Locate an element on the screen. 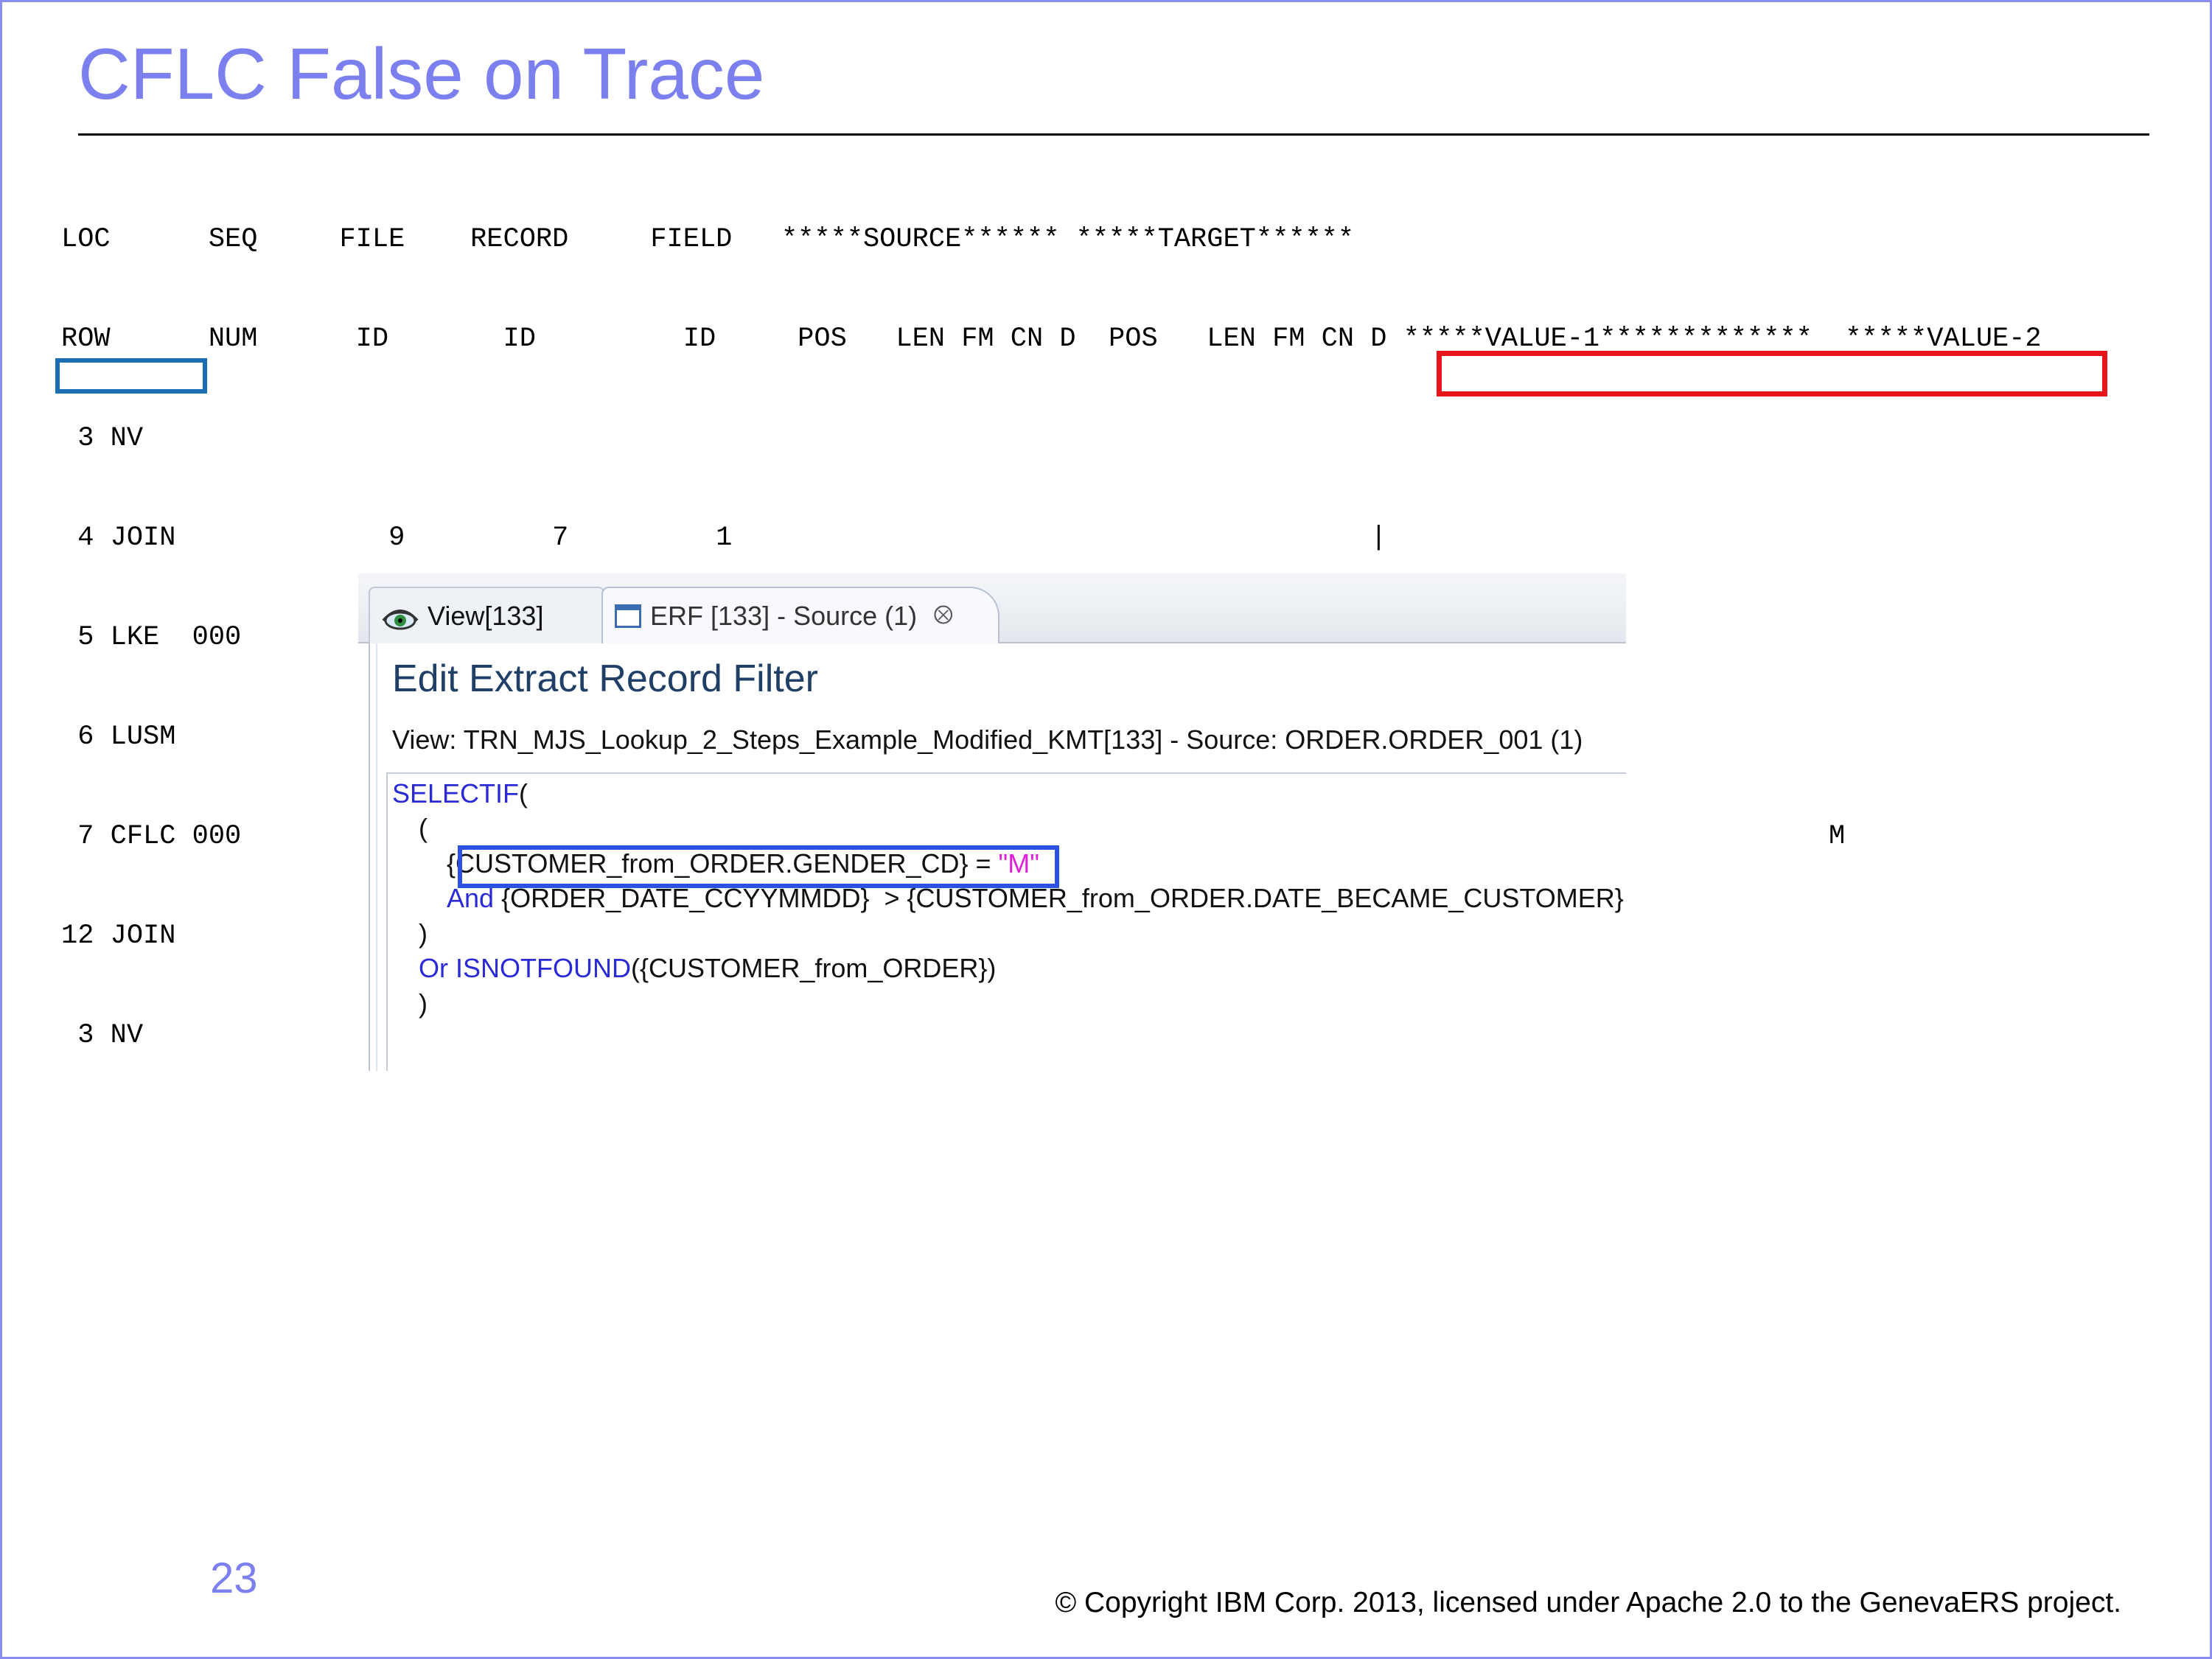 The height and width of the screenshot is (1659, 2212). code-line-6: Or ISNOTFOUND({CUSTOMER_from_ORDER}) is located at coordinates (708, 968).